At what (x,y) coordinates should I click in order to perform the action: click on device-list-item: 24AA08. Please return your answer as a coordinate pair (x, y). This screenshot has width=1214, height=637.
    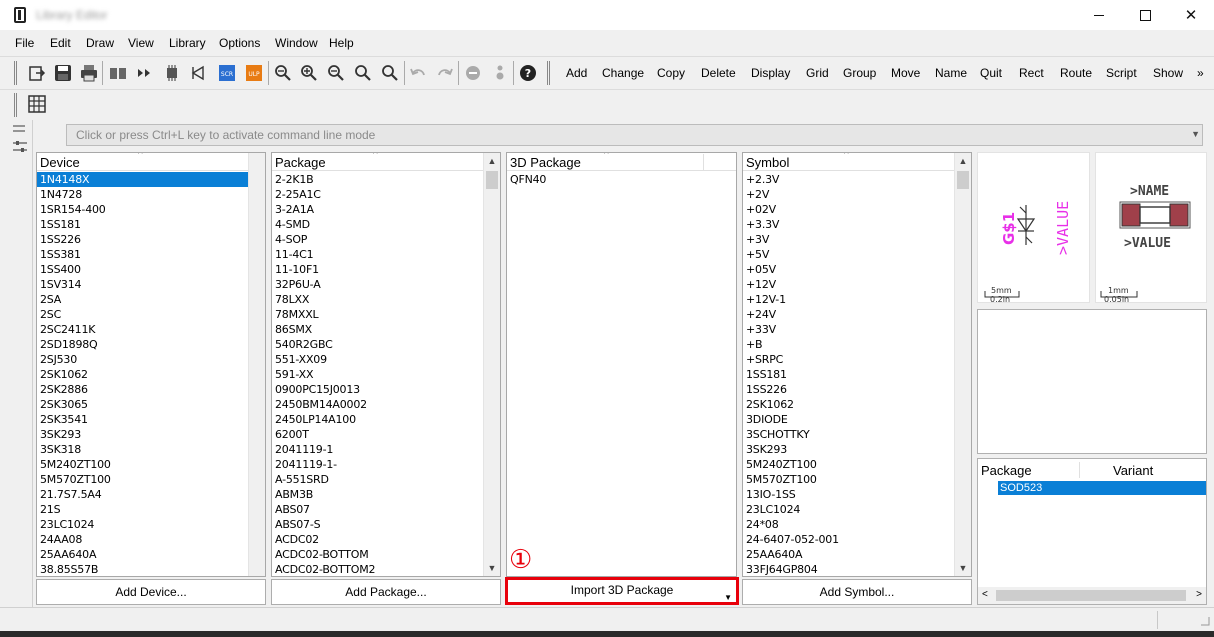
    Looking at the image, I should click on (143, 539).